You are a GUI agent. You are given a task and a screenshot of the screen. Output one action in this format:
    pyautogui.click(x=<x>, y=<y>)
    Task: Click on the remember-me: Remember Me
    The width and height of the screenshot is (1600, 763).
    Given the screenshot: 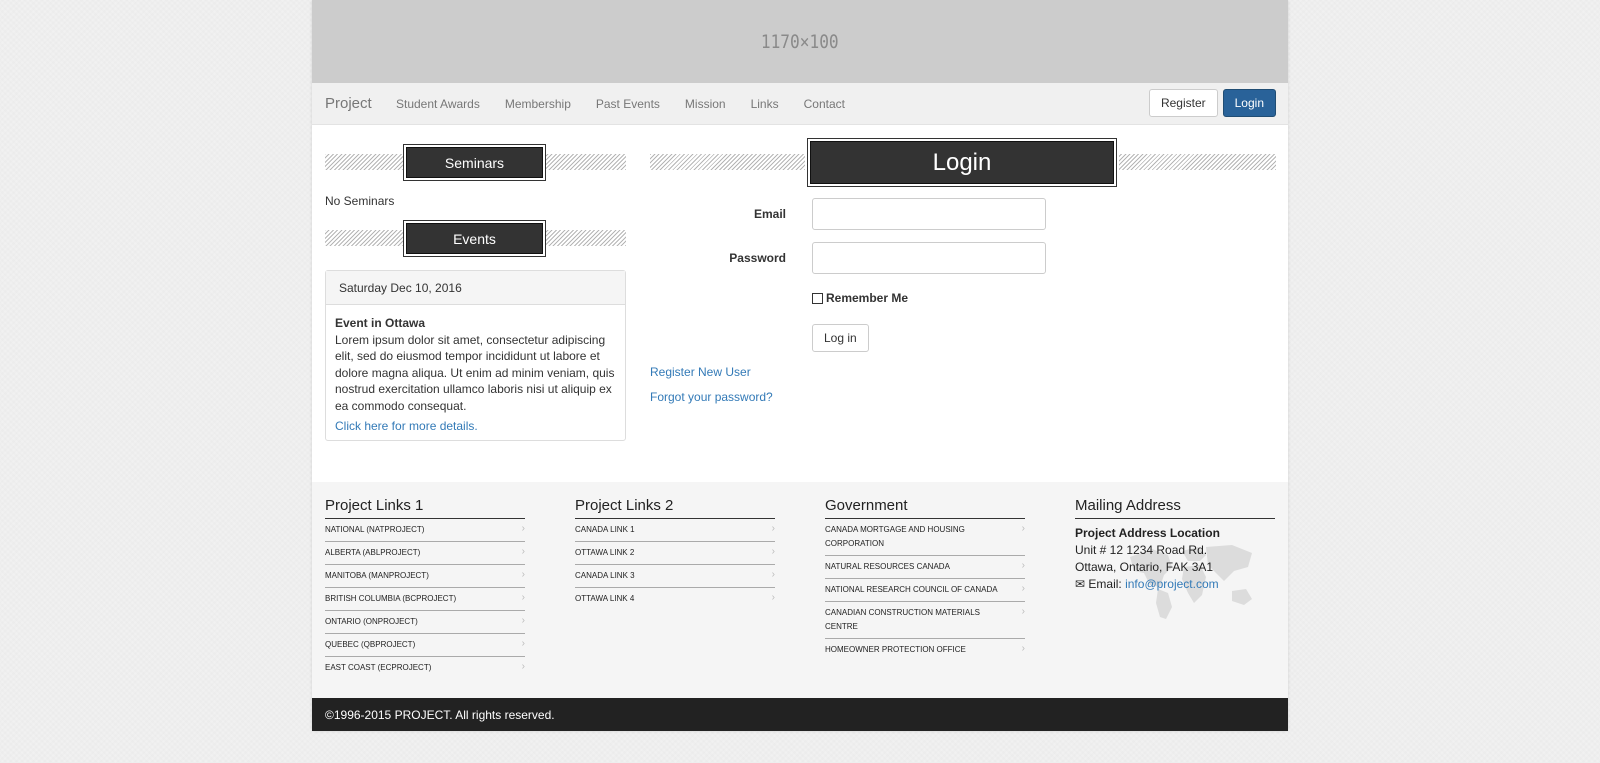 What is the action you would take?
    pyautogui.click(x=860, y=298)
    